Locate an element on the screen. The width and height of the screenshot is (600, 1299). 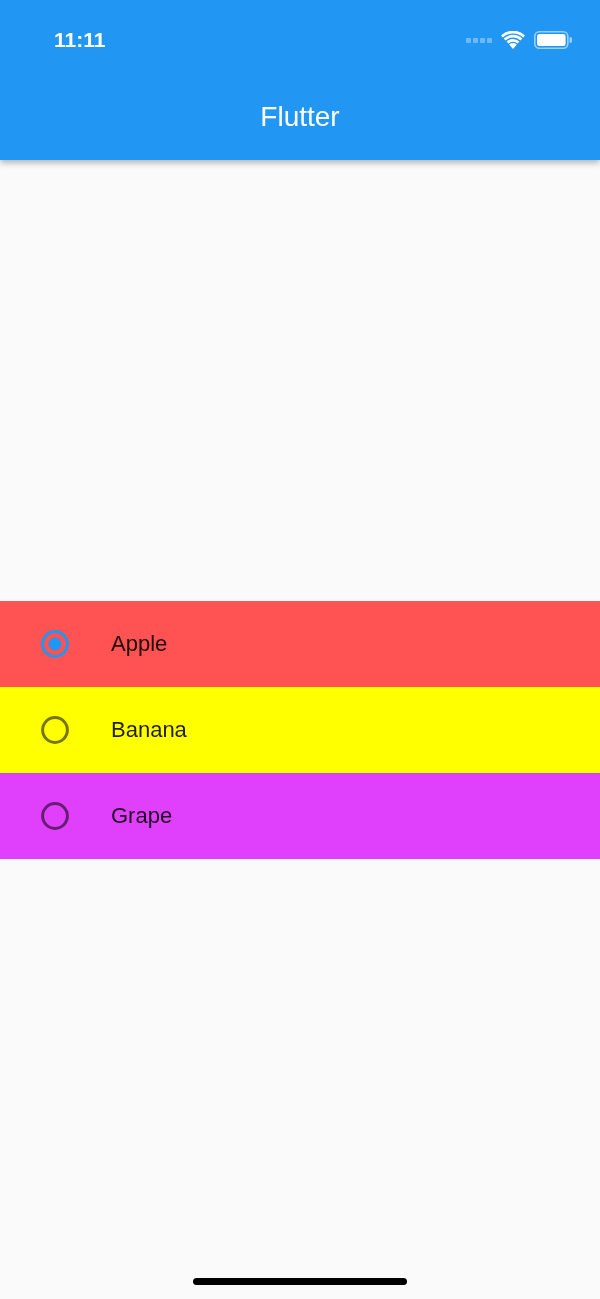
option-row: Banana is located at coordinates (300, 729).